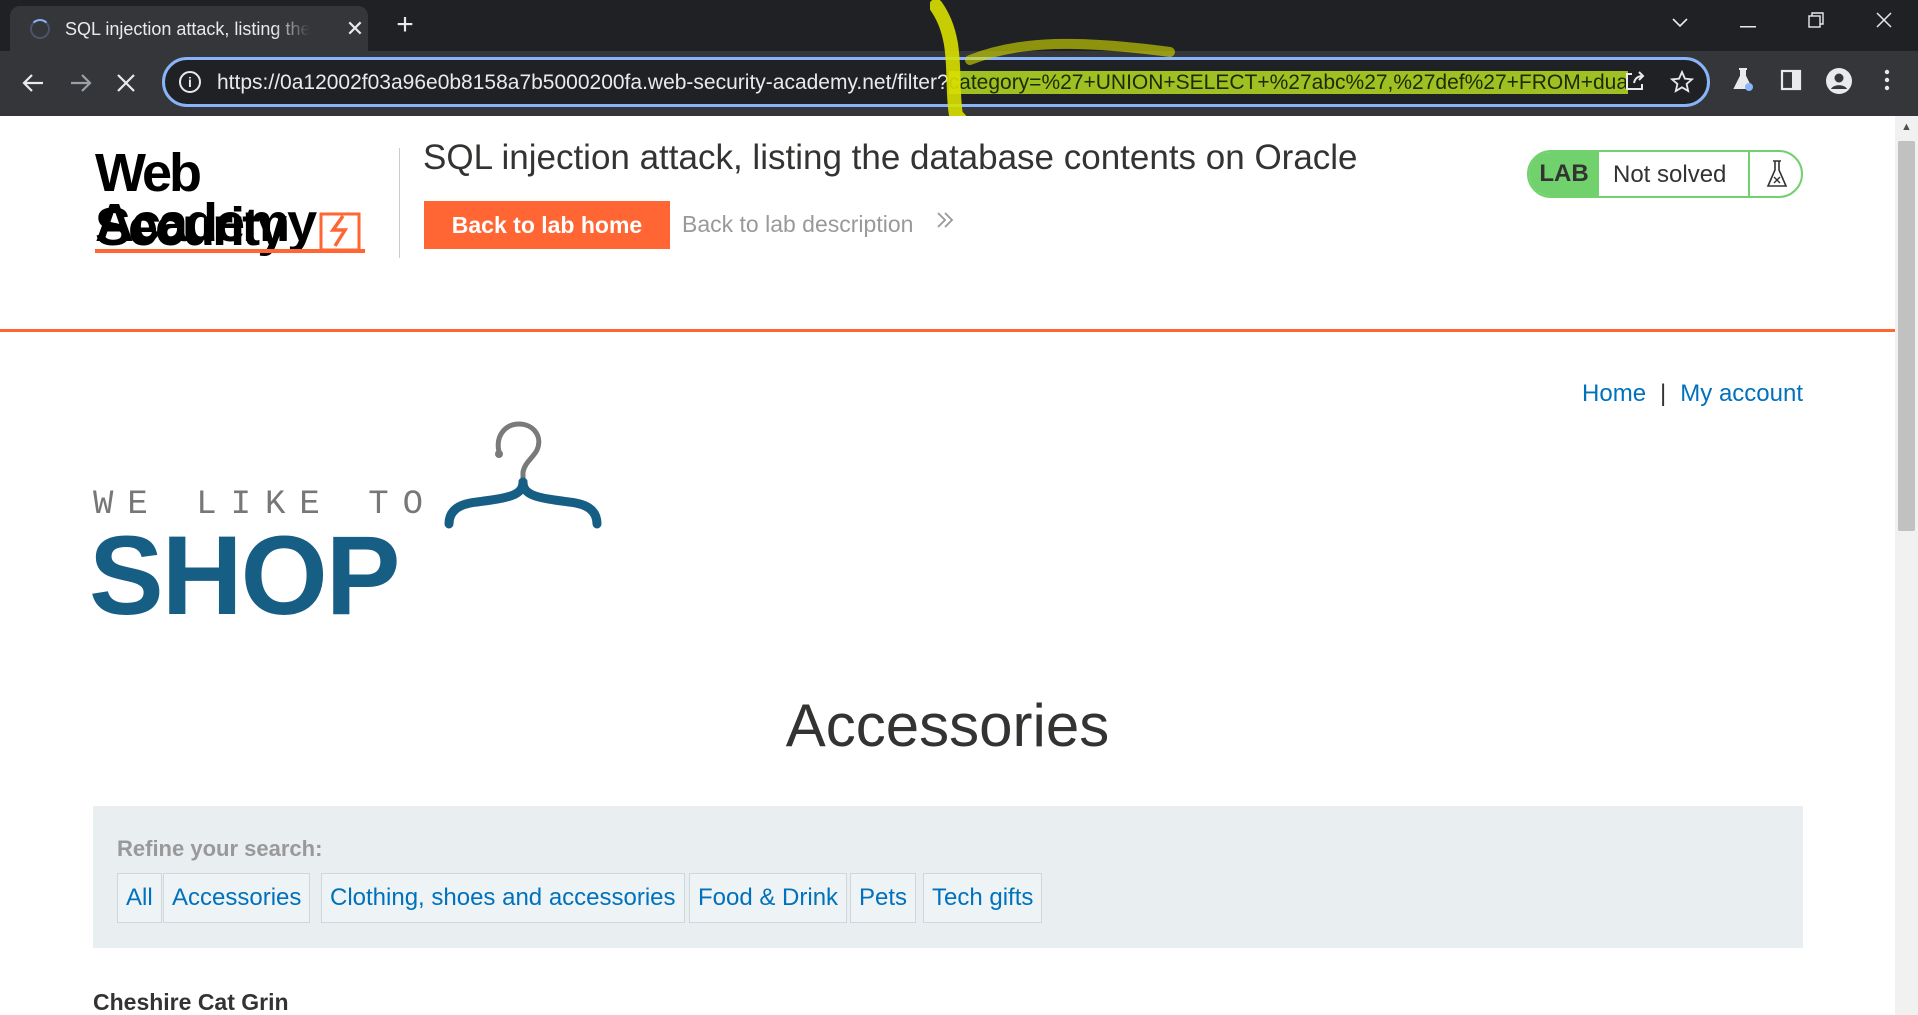 Image resolution: width=1918 pixels, height=1015 pixels. Describe the element at coordinates (1906, 336) in the screenshot. I see `scroll-thumb` at that location.